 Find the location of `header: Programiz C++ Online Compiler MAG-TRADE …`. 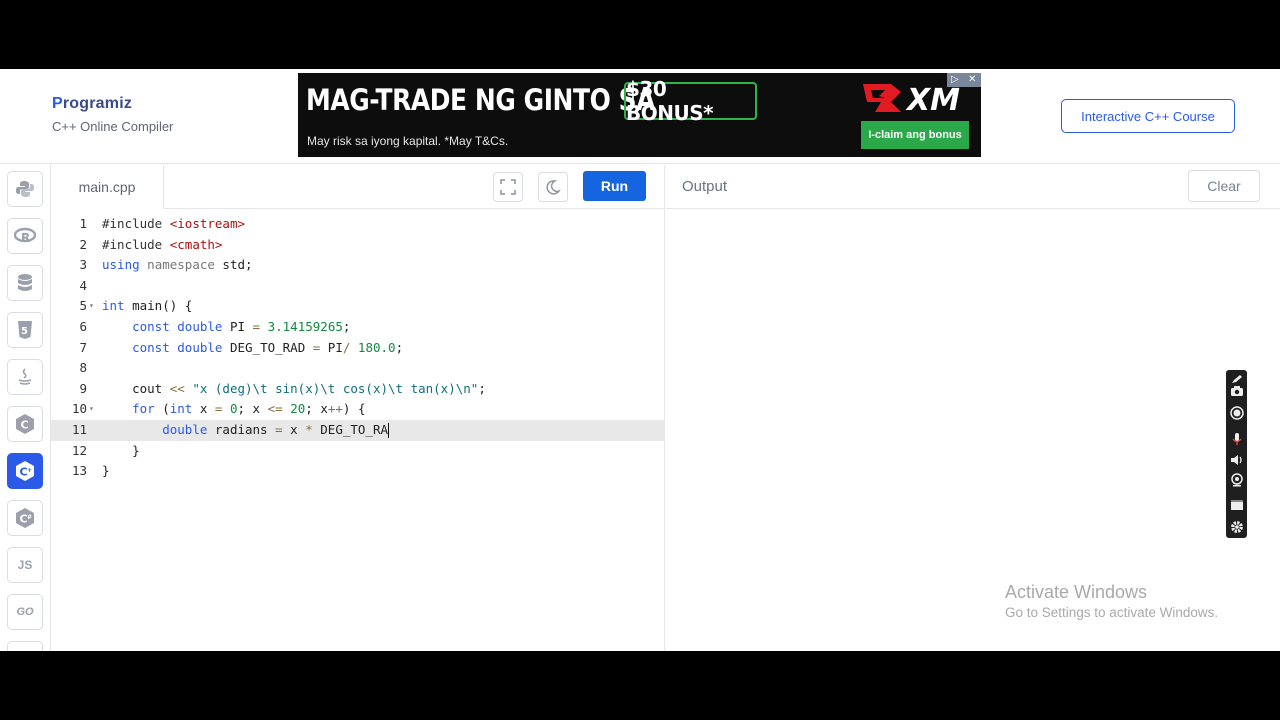

header: Programiz C++ Online Compiler MAG-TRADE … is located at coordinates (640, 116).